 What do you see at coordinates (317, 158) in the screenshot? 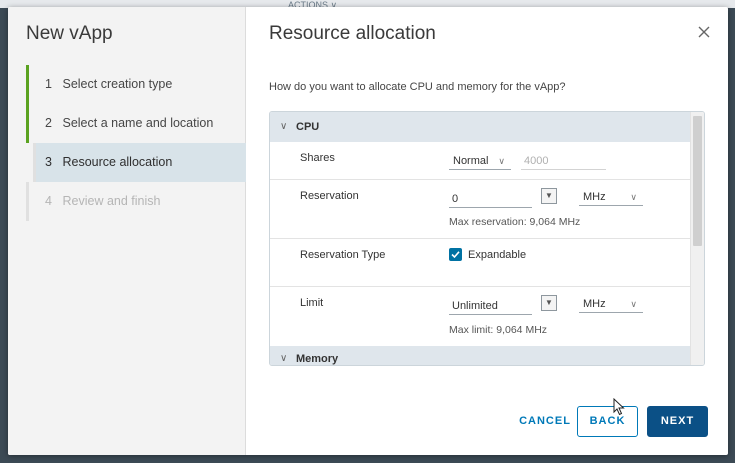
I see `shares-label: Shares` at bounding box center [317, 158].